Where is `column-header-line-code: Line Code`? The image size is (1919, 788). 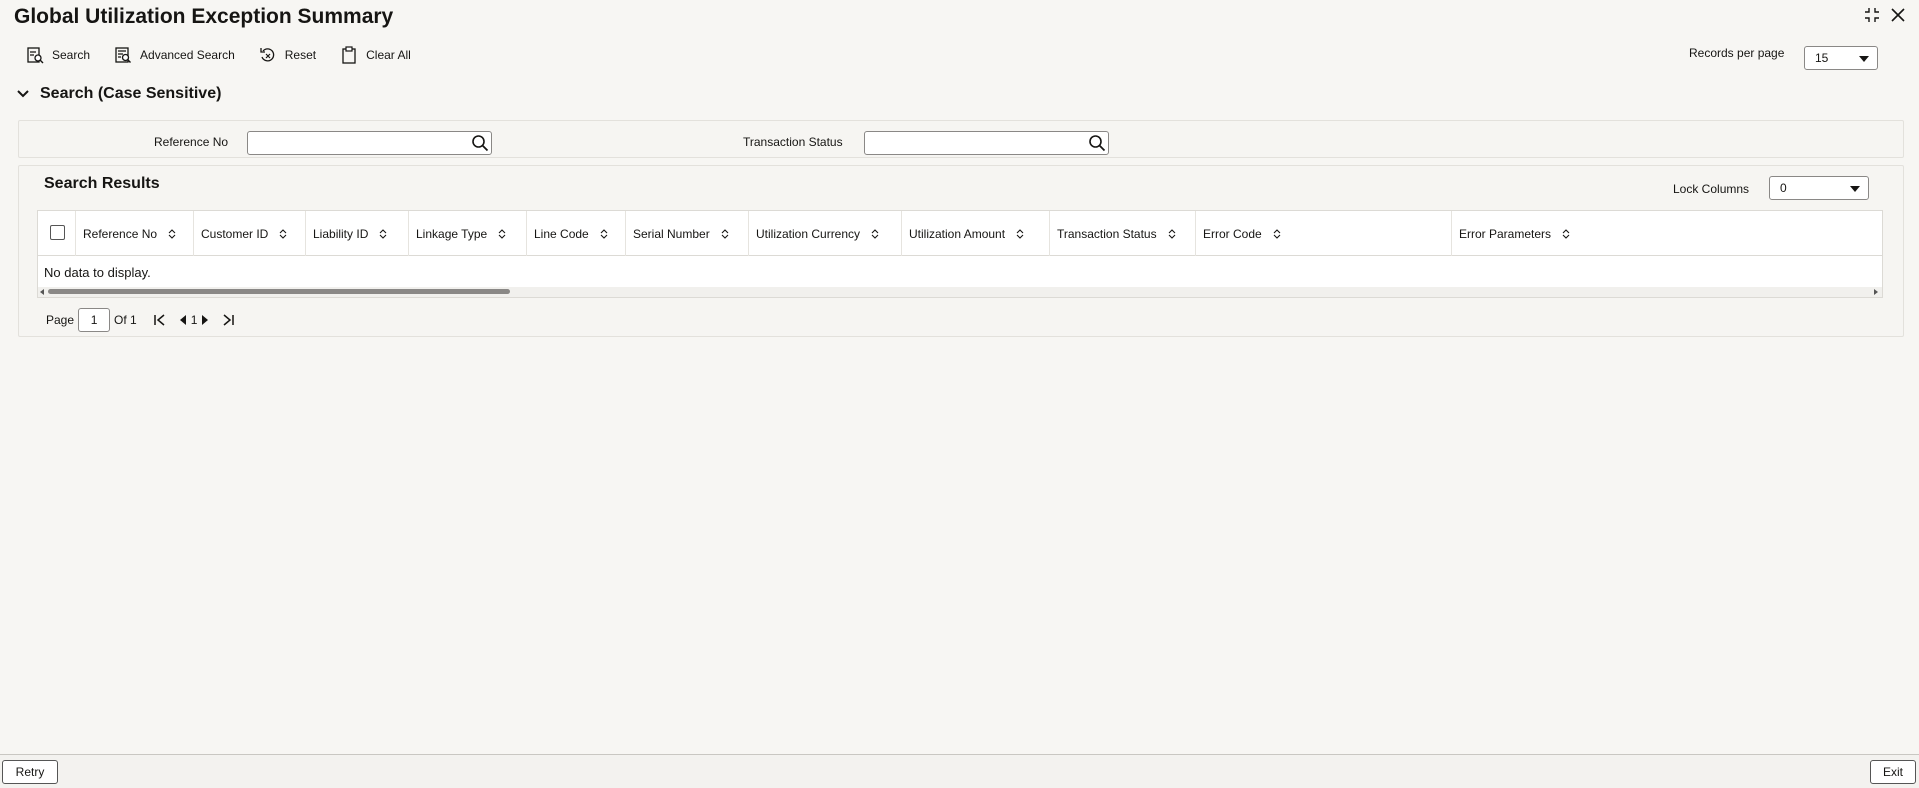
column-header-line-code: Line Code is located at coordinates (576, 233).